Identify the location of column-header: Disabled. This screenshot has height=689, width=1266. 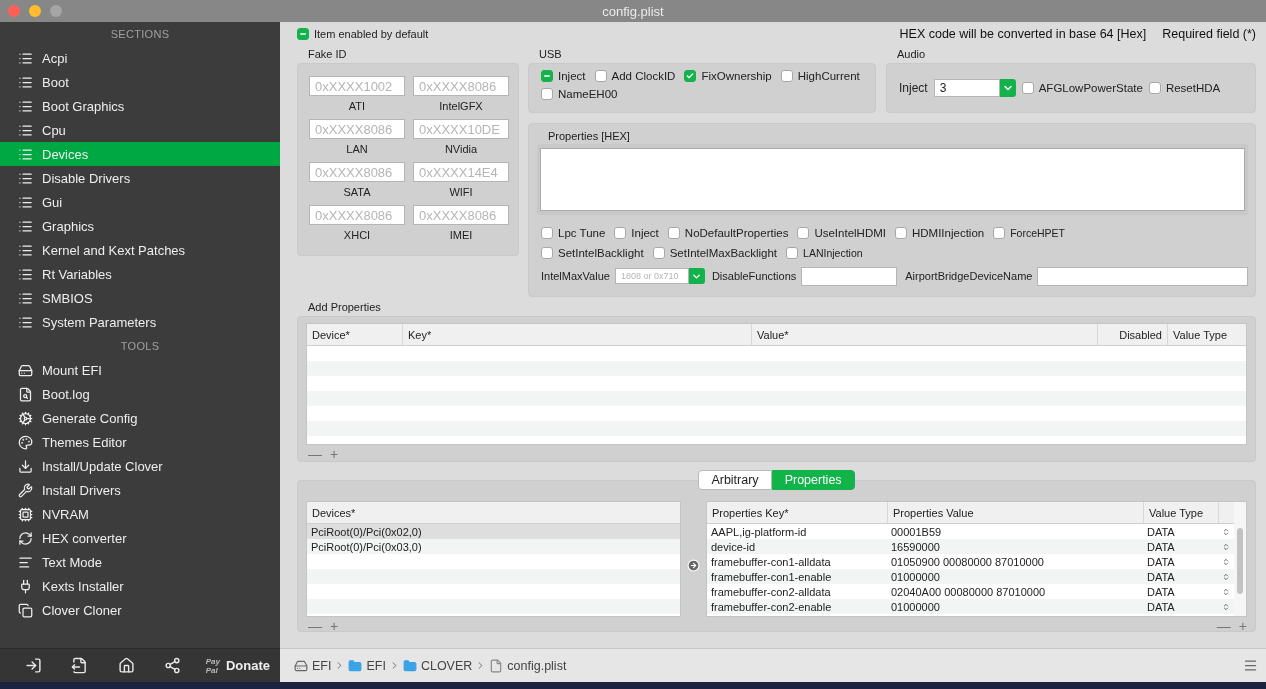
(1132, 334).